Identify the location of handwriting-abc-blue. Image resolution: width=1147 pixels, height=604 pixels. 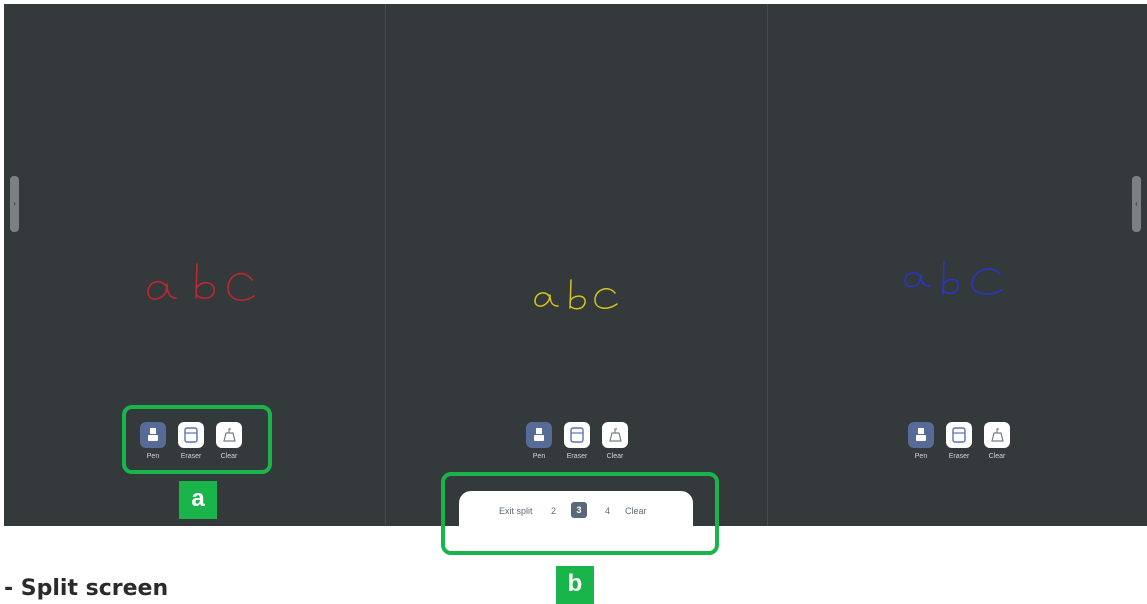
(953, 278).